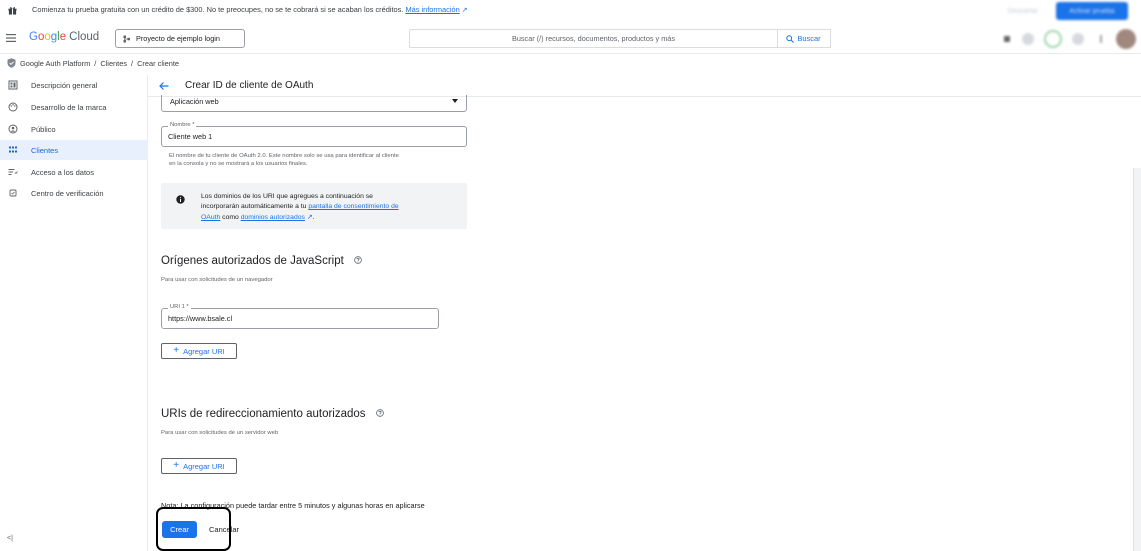 This screenshot has width=1141, height=551. I want to click on help-icon, so click(1078, 39).